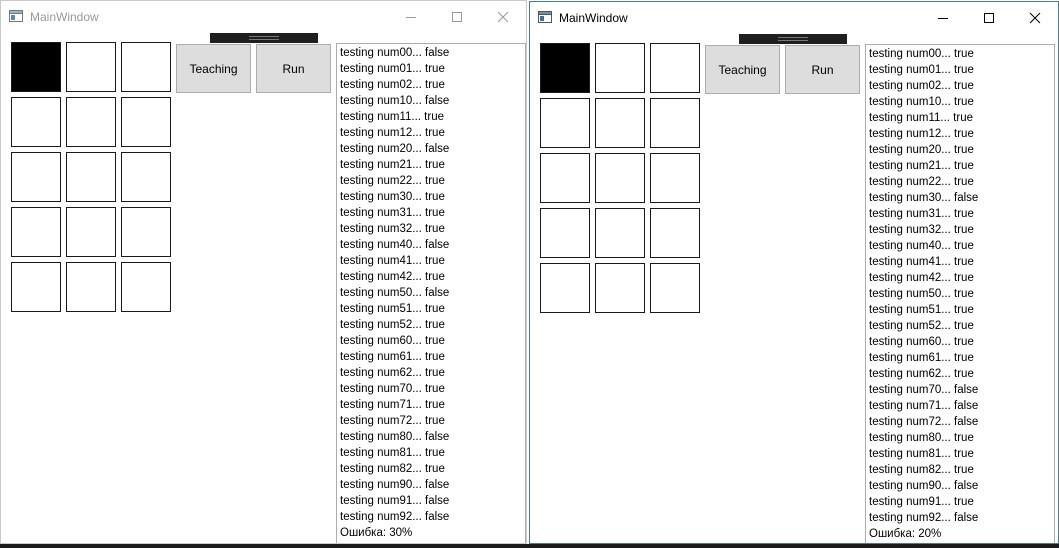  What do you see at coordinates (392, 213) in the screenshot?
I see `log-line: testing num31... true` at bounding box center [392, 213].